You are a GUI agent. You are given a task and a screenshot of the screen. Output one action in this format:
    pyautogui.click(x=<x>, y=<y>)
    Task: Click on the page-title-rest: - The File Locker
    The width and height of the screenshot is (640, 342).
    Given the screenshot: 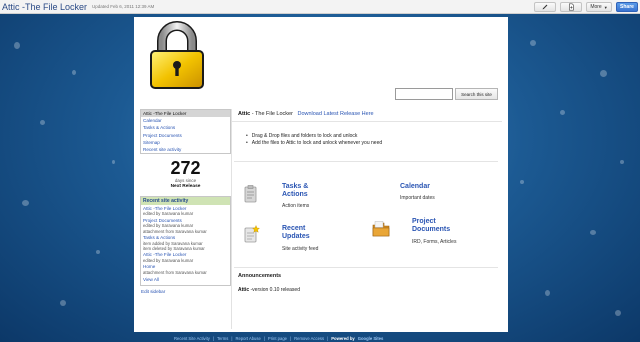 What is the action you would take?
    pyautogui.click(x=271, y=114)
    